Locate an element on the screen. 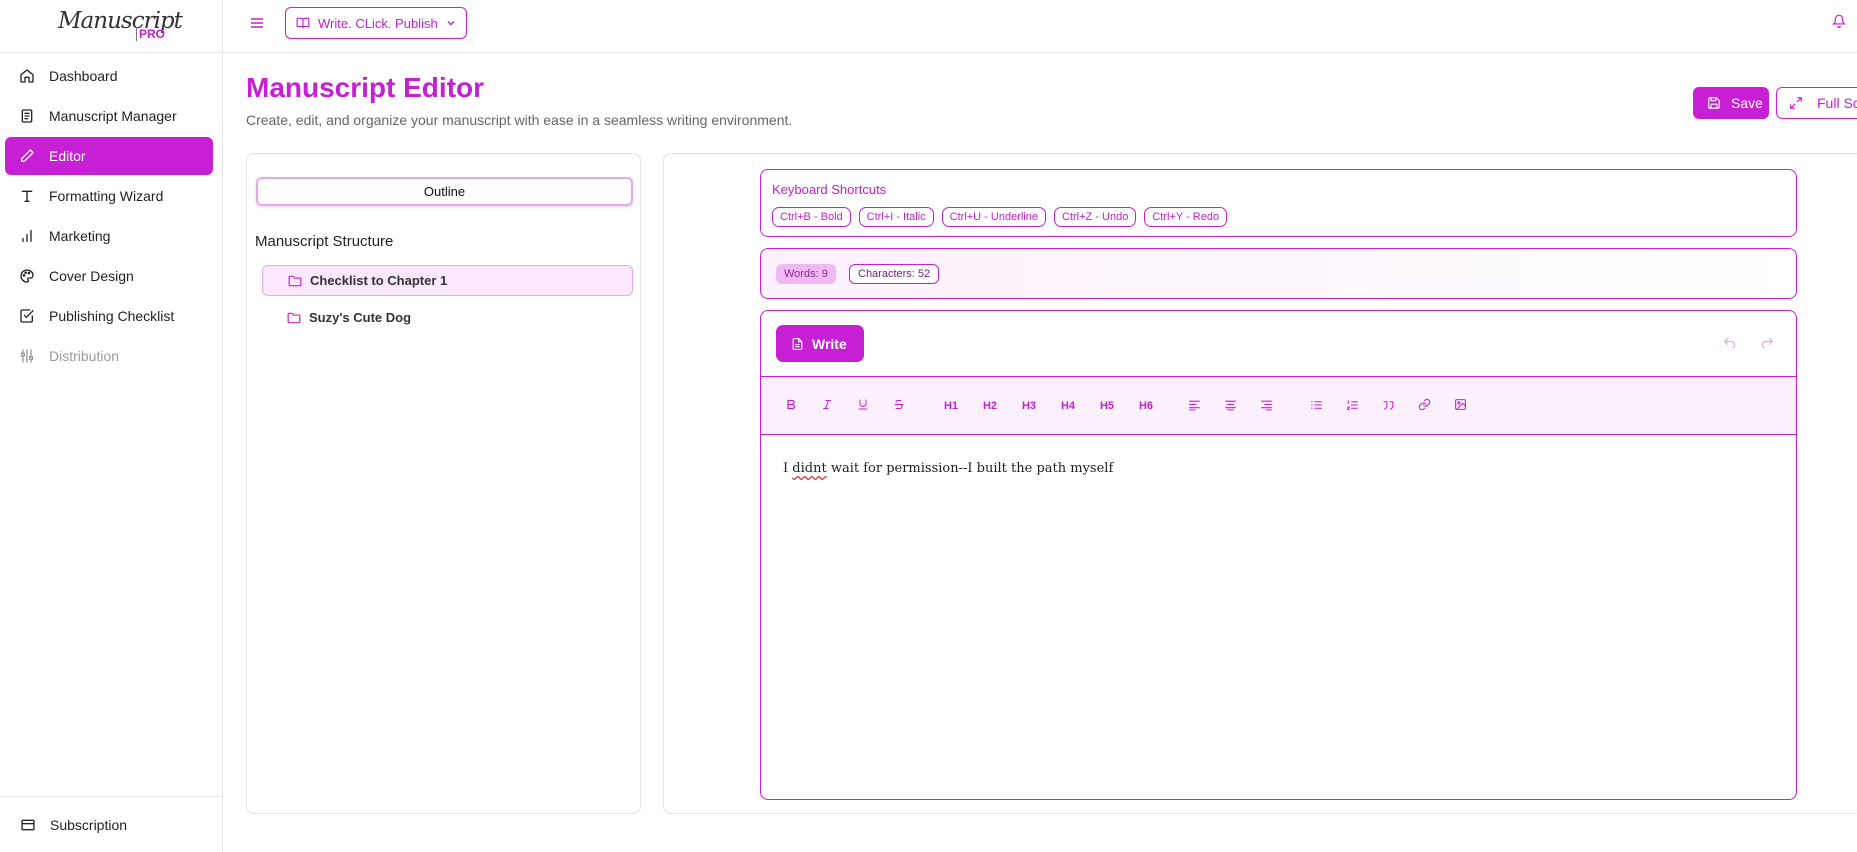 The image size is (1857, 852). expand-icon is located at coordinates (1796, 103).